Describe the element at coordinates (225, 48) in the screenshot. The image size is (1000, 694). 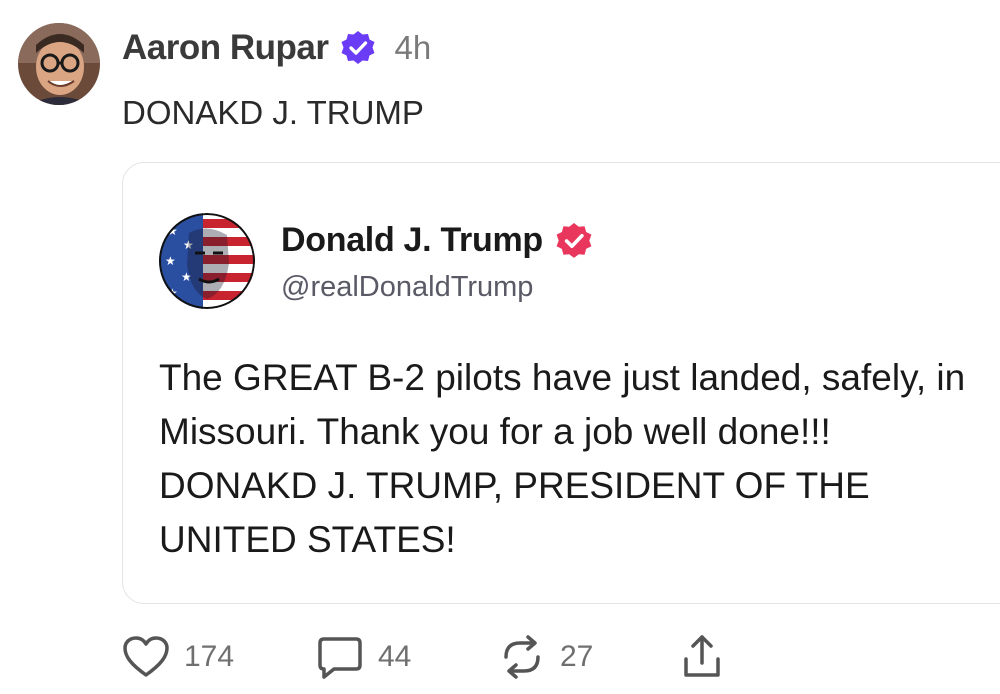
I see `author-name: Aaron Rupar` at that location.